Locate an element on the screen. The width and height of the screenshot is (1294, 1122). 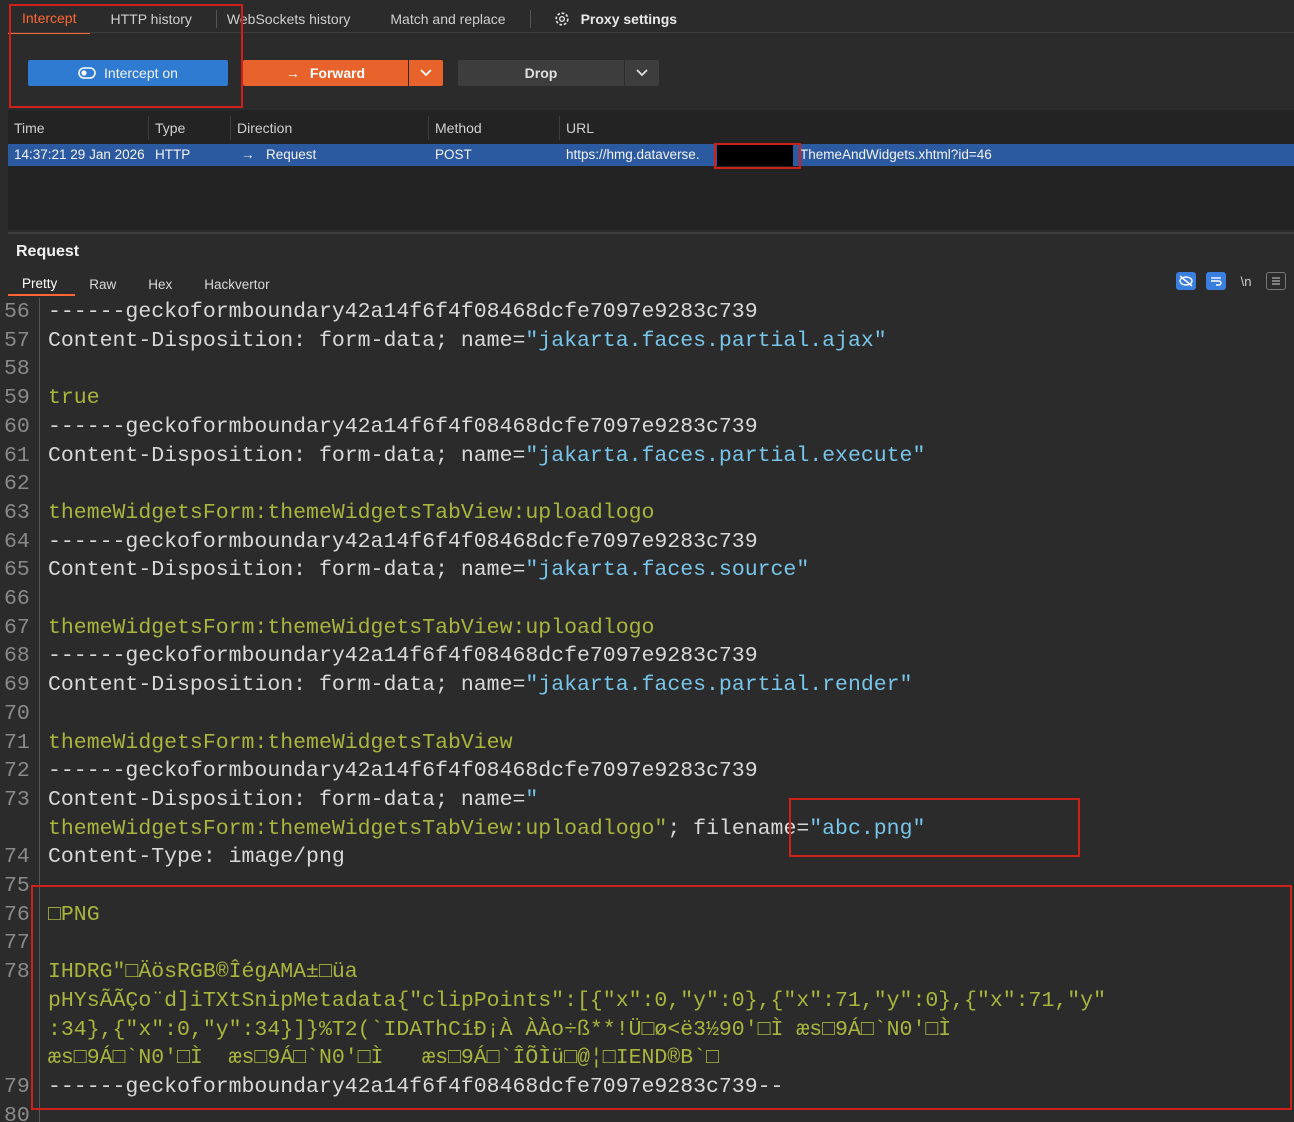
code-text: Content-Type: image/png is located at coordinates (196, 857).